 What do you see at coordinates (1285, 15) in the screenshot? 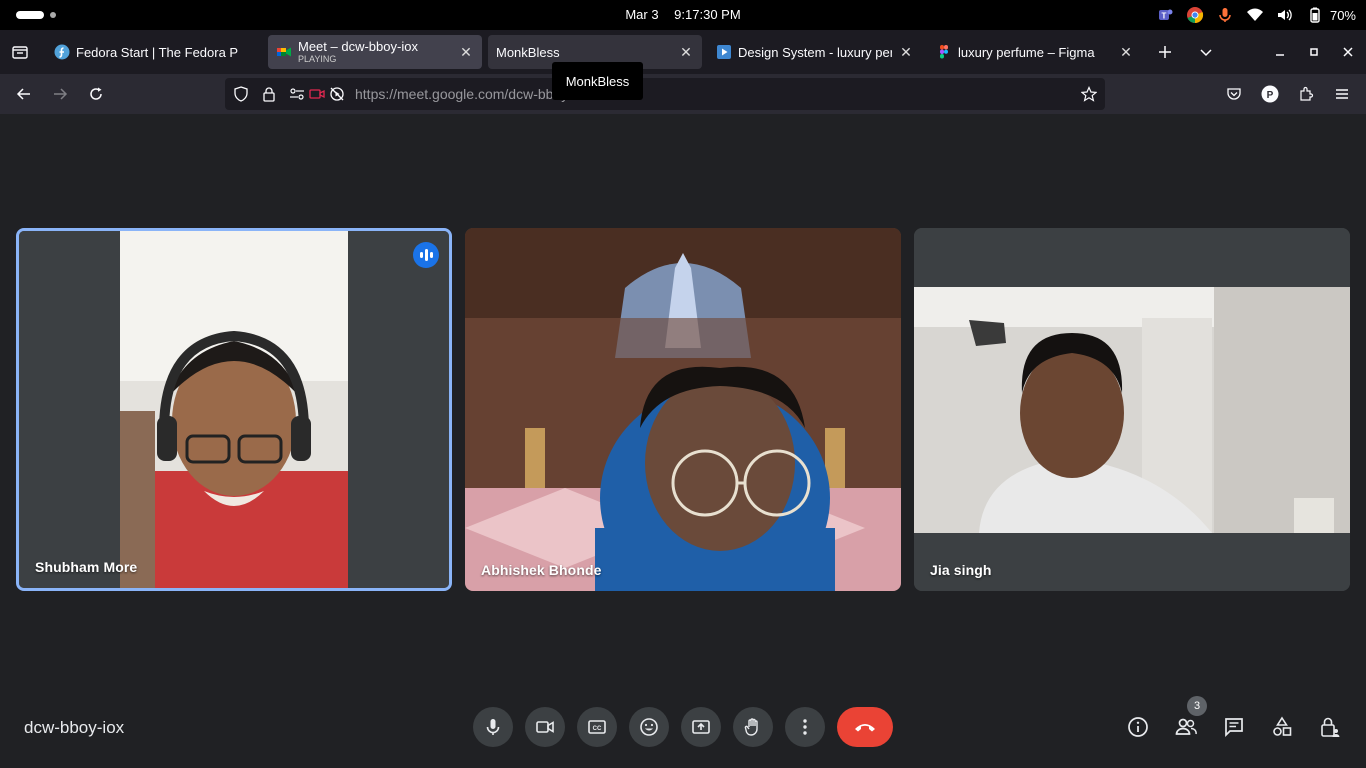
I see `volume-icon` at bounding box center [1285, 15].